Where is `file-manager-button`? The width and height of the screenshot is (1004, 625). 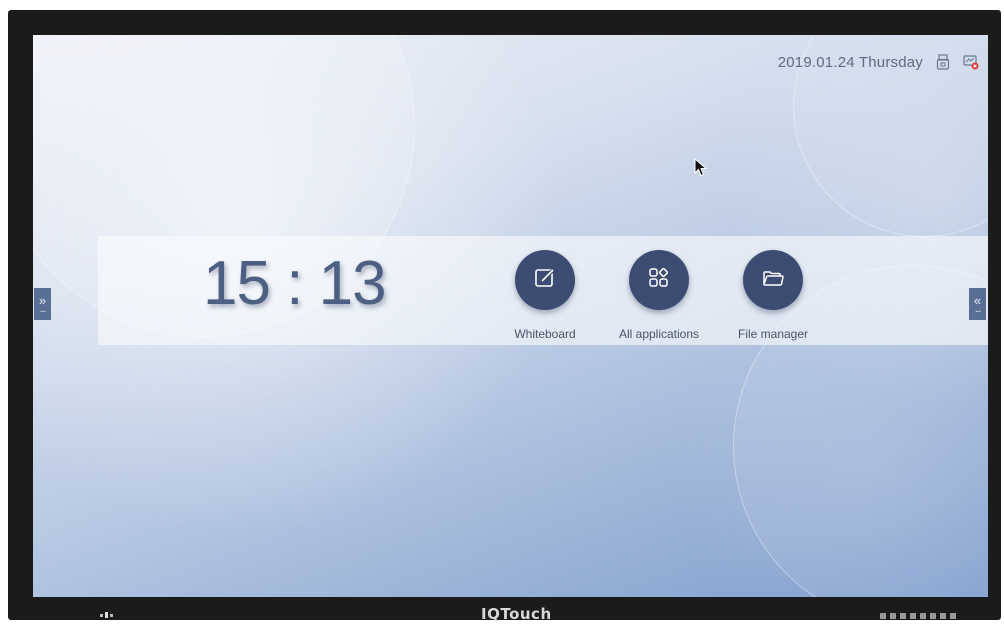
file-manager-button is located at coordinates (773, 280).